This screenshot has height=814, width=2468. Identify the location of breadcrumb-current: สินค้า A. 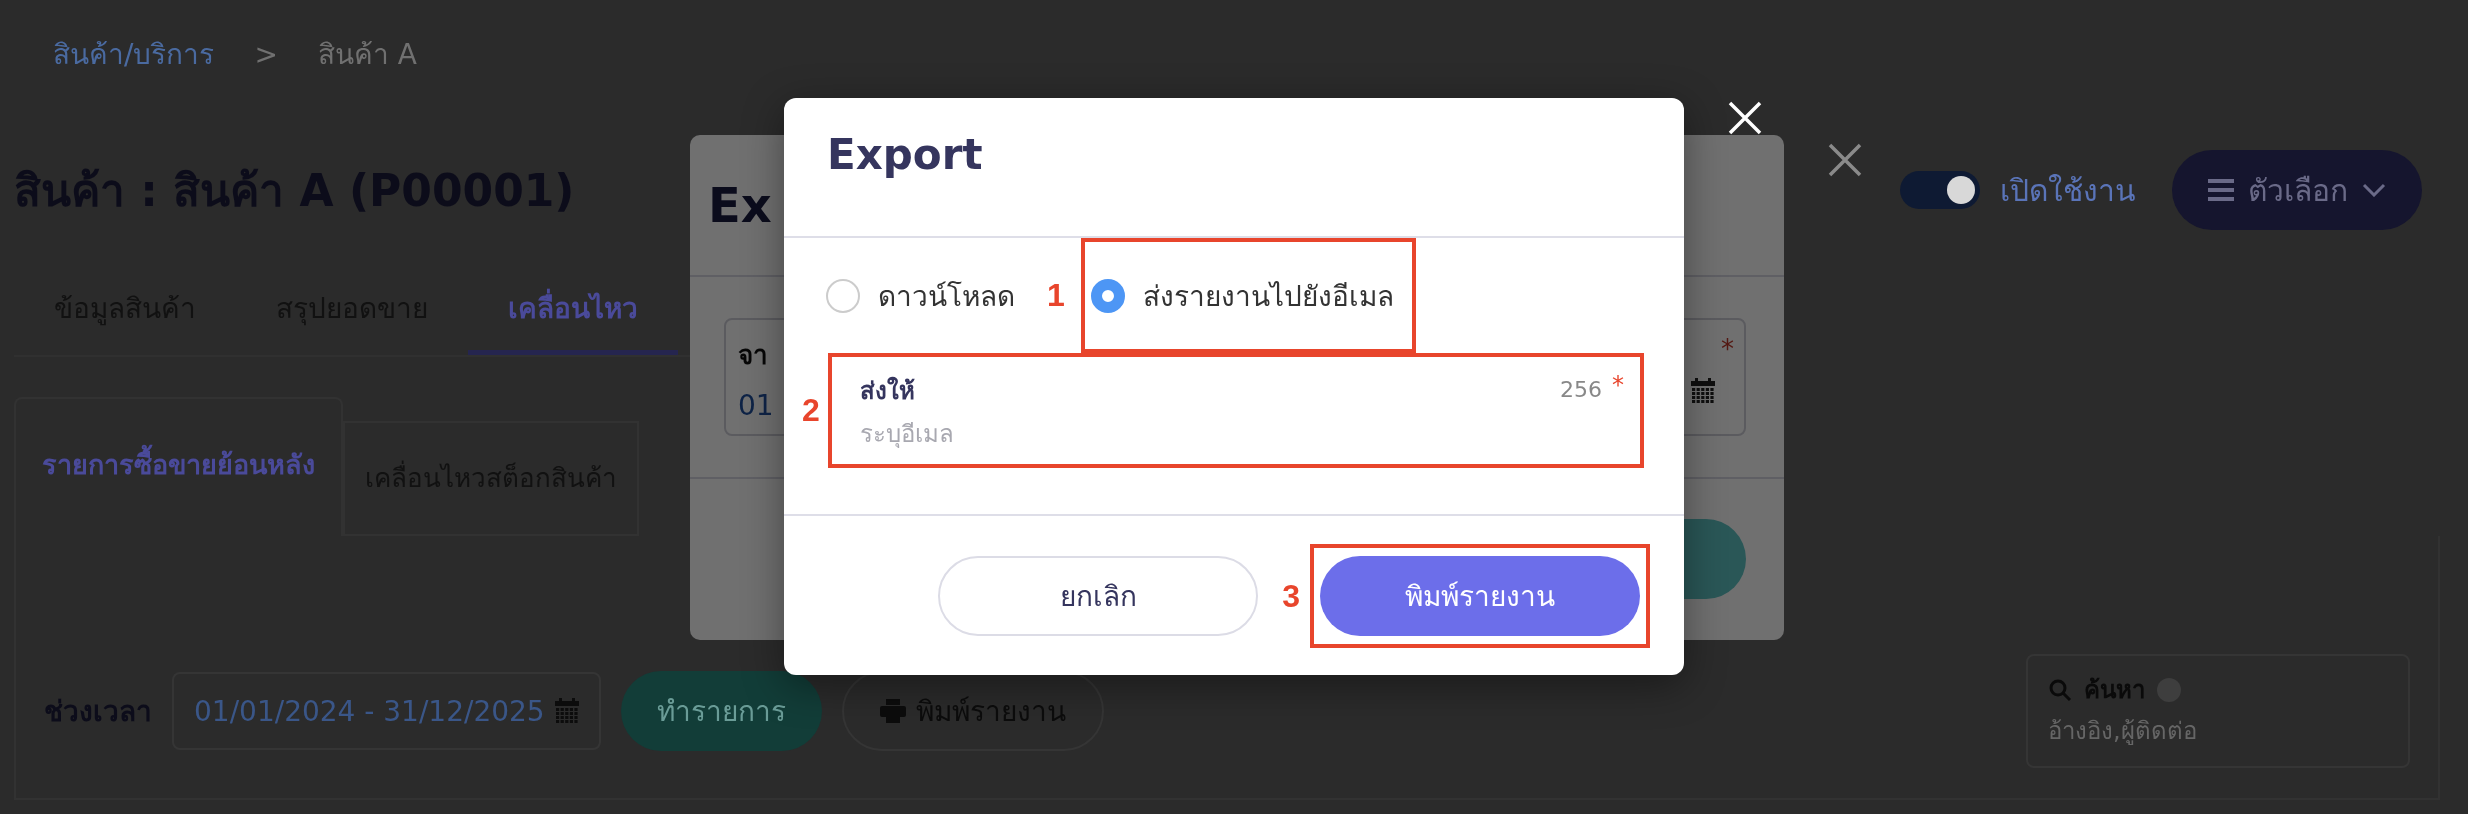
(367, 55).